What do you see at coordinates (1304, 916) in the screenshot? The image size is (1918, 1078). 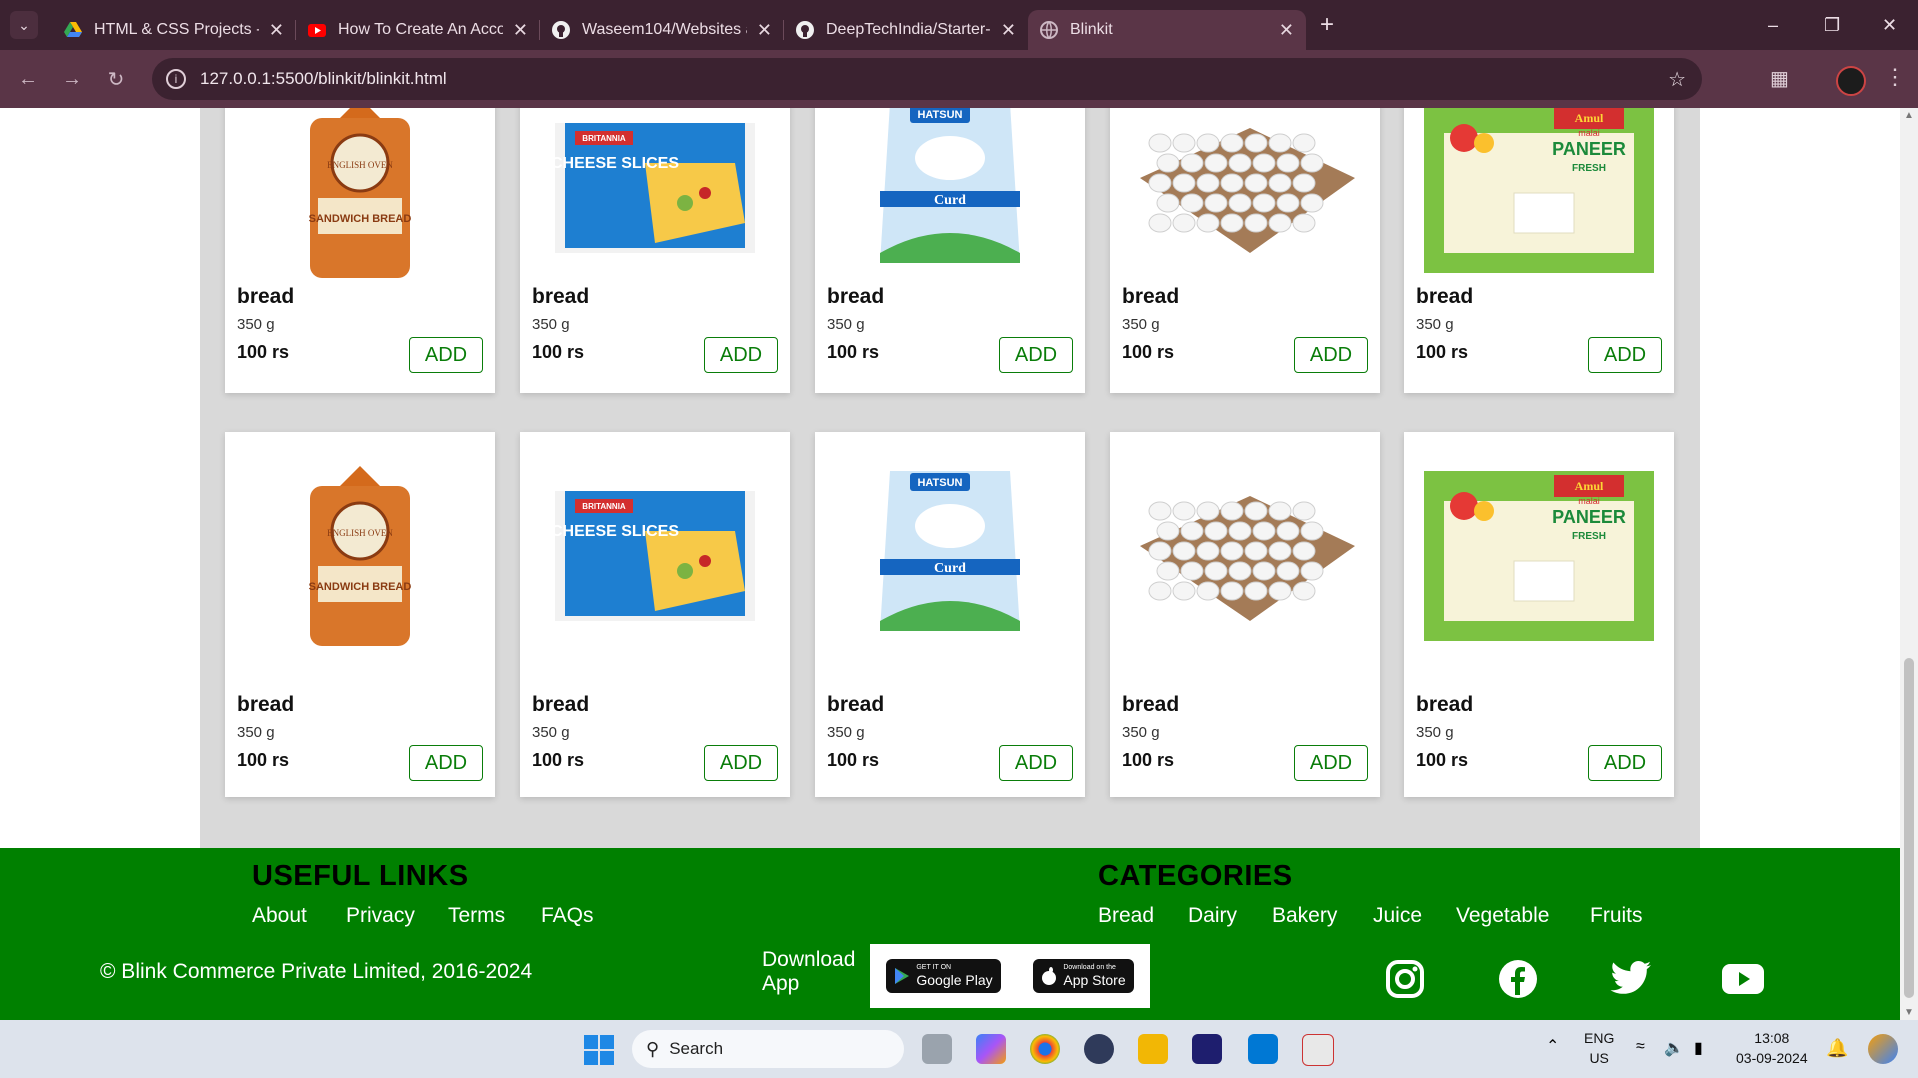 I see `category-link-bakery: Bakery` at bounding box center [1304, 916].